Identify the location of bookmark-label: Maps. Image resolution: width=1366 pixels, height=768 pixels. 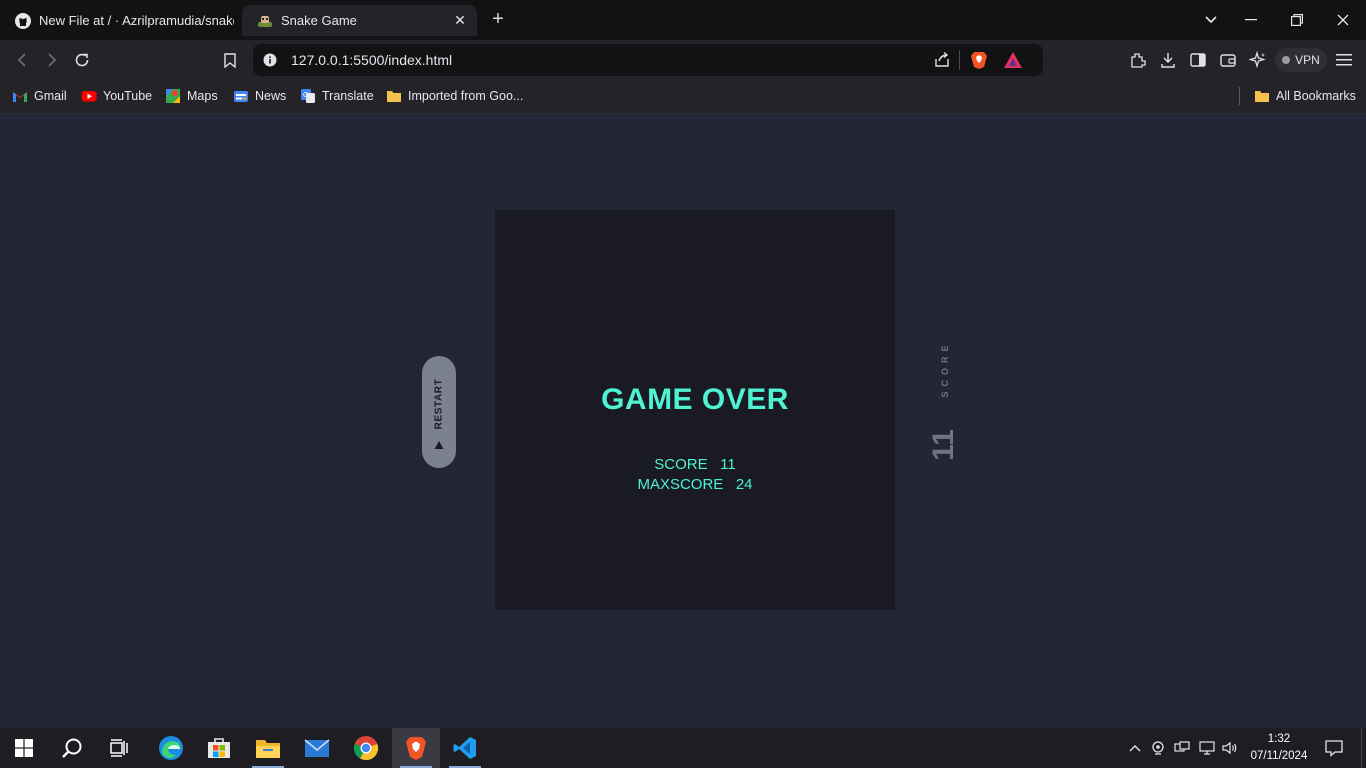
(202, 96).